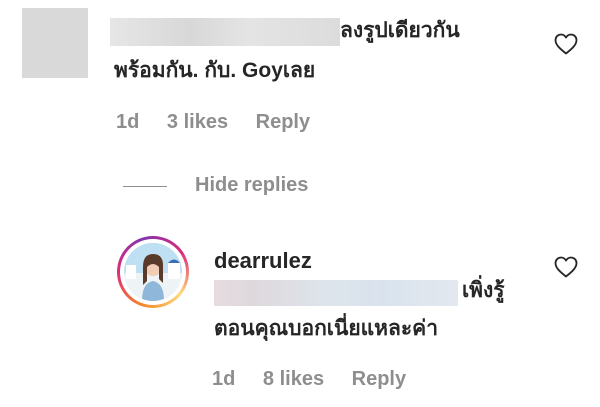  Describe the element at coordinates (225, 32) in the screenshot. I see `redacted-username` at that location.